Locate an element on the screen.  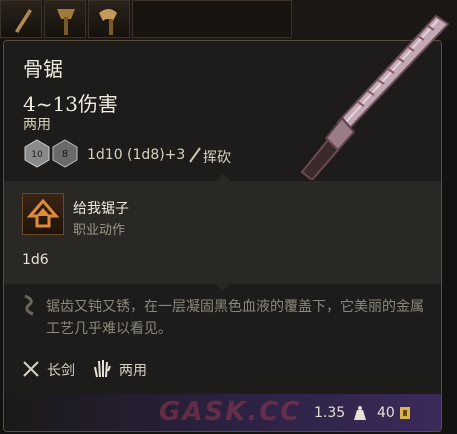
damage-dice-icon: 10 8 is located at coordinates (51, 153).